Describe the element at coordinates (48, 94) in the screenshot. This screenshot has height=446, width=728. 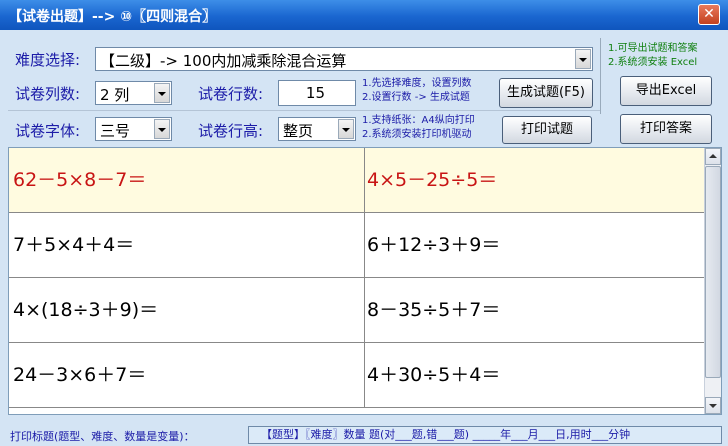
I see `columns-label: 试卷列数:` at that location.